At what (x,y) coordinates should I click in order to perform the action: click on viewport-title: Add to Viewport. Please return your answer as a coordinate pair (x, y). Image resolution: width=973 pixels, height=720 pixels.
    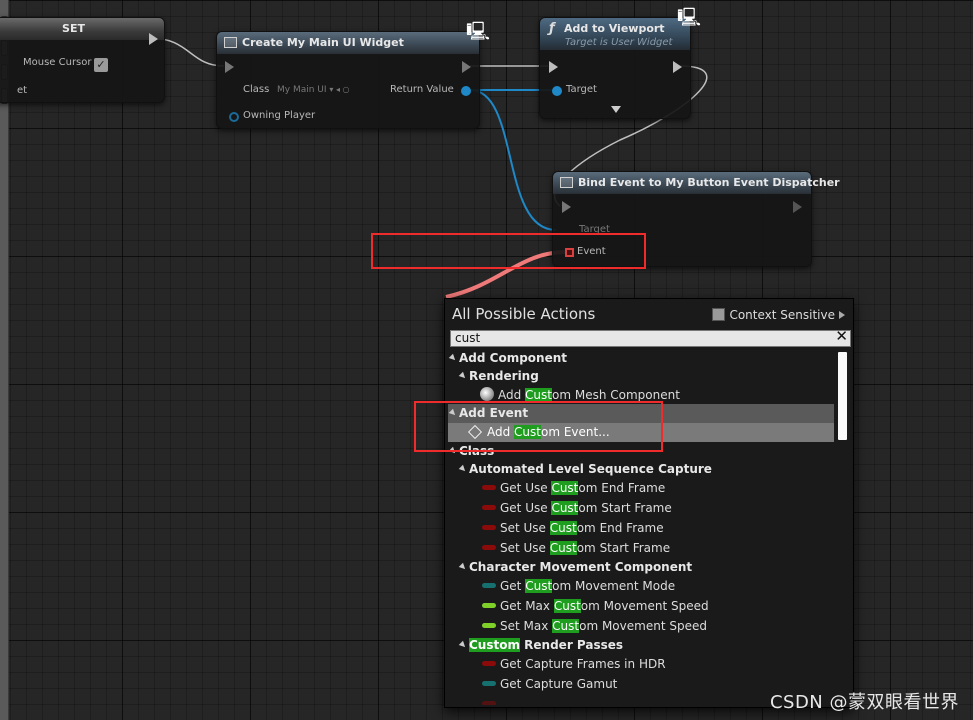
    Looking at the image, I should click on (614, 28).